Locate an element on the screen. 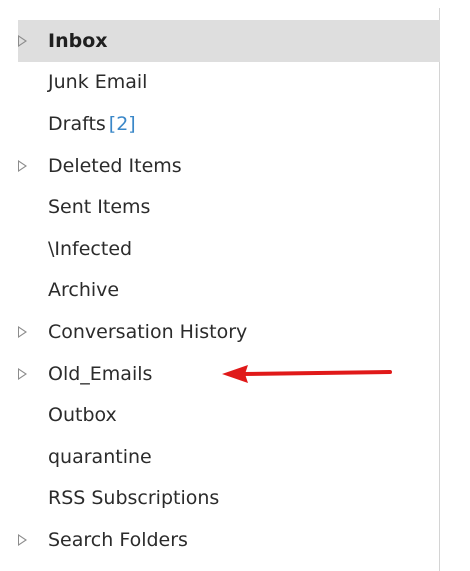 Image resolution: width=470 pixels, height=571 pixels. folder-item-conversation-history: Conversation History is located at coordinates (229, 332).